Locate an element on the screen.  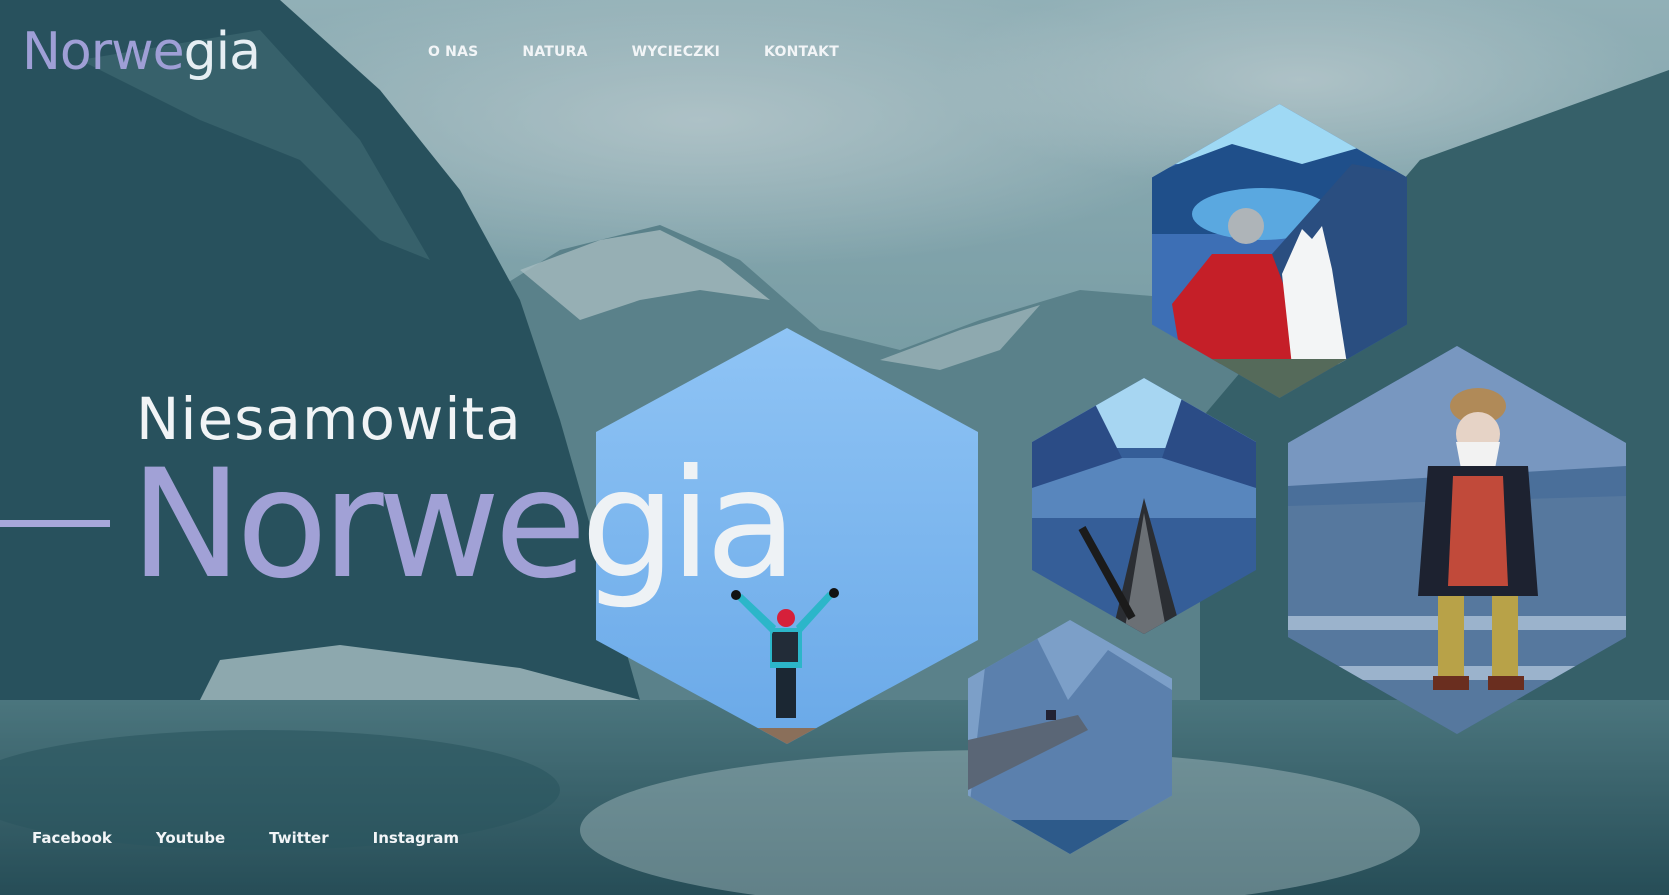
social-link-facebook: Facebook is located at coordinates (72, 838).